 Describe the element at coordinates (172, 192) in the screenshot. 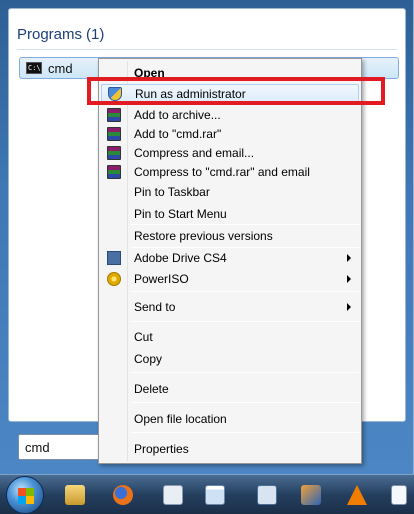

I see `menu-item-label: Pin to Taskbar` at that location.